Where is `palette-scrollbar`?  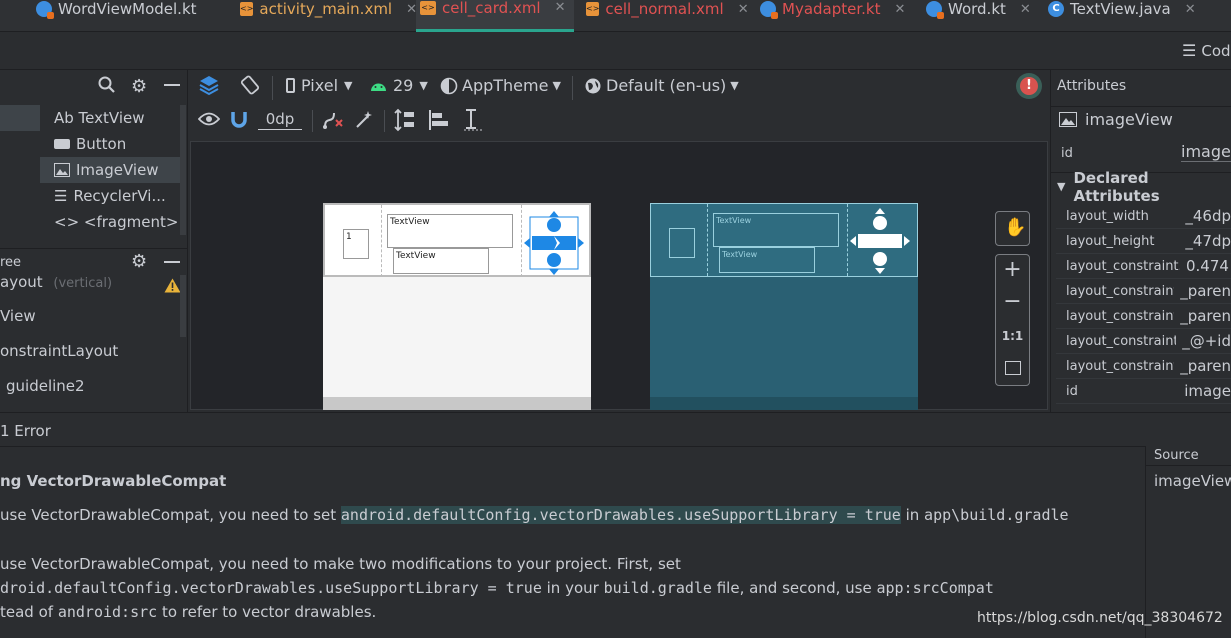 palette-scrollbar is located at coordinates (183, 170).